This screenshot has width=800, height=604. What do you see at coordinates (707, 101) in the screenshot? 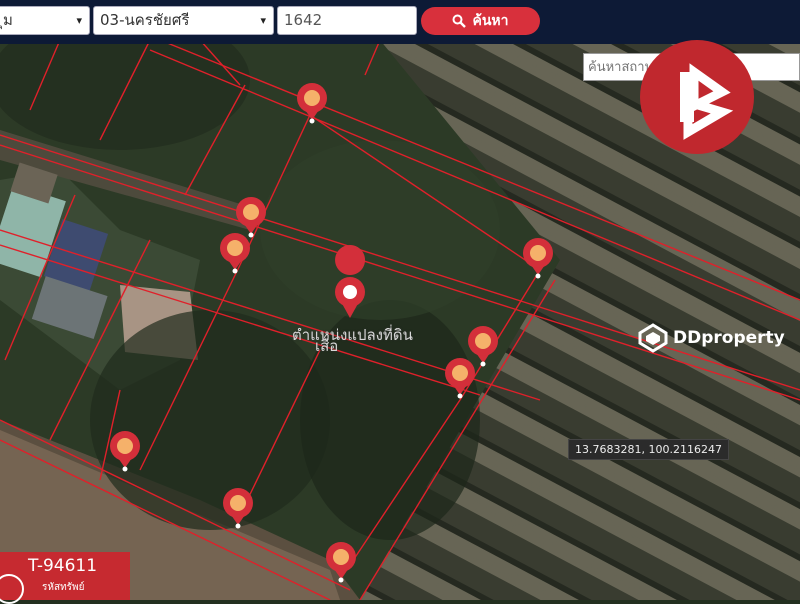
I see `logo-mark-icon` at bounding box center [707, 101].